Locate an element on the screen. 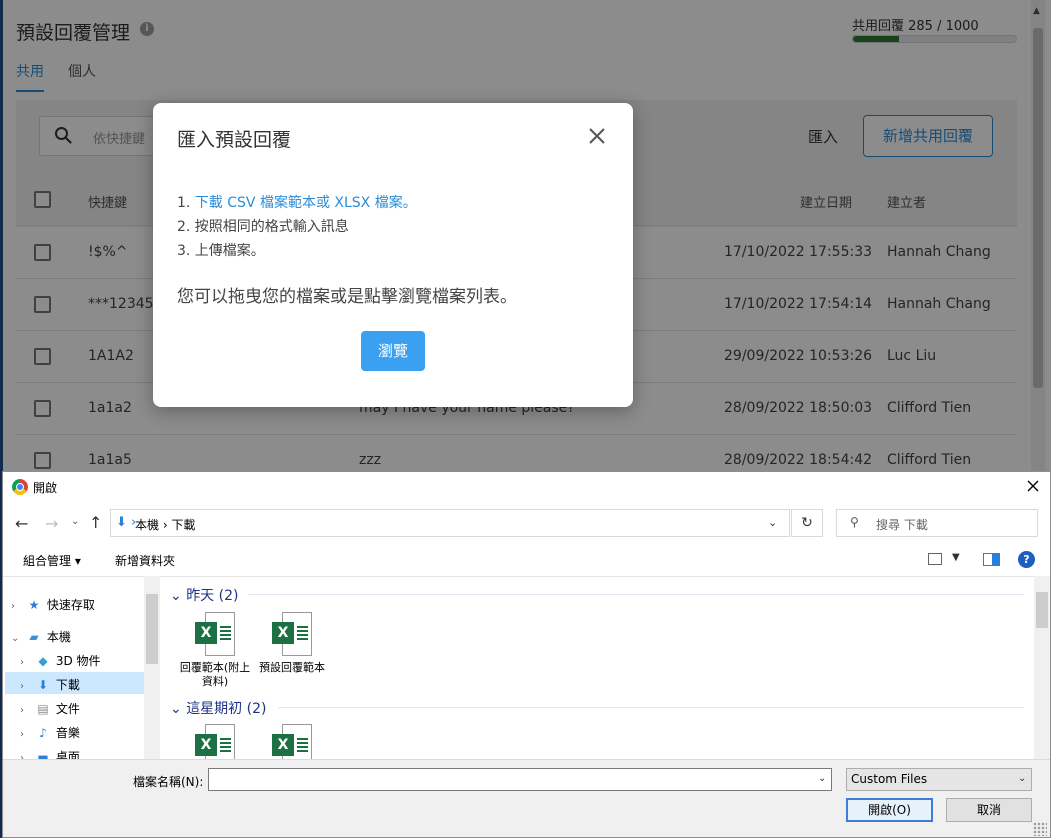  tree-item-3d-objects: › ◆ 3D 物件 is located at coordinates (60, 660).